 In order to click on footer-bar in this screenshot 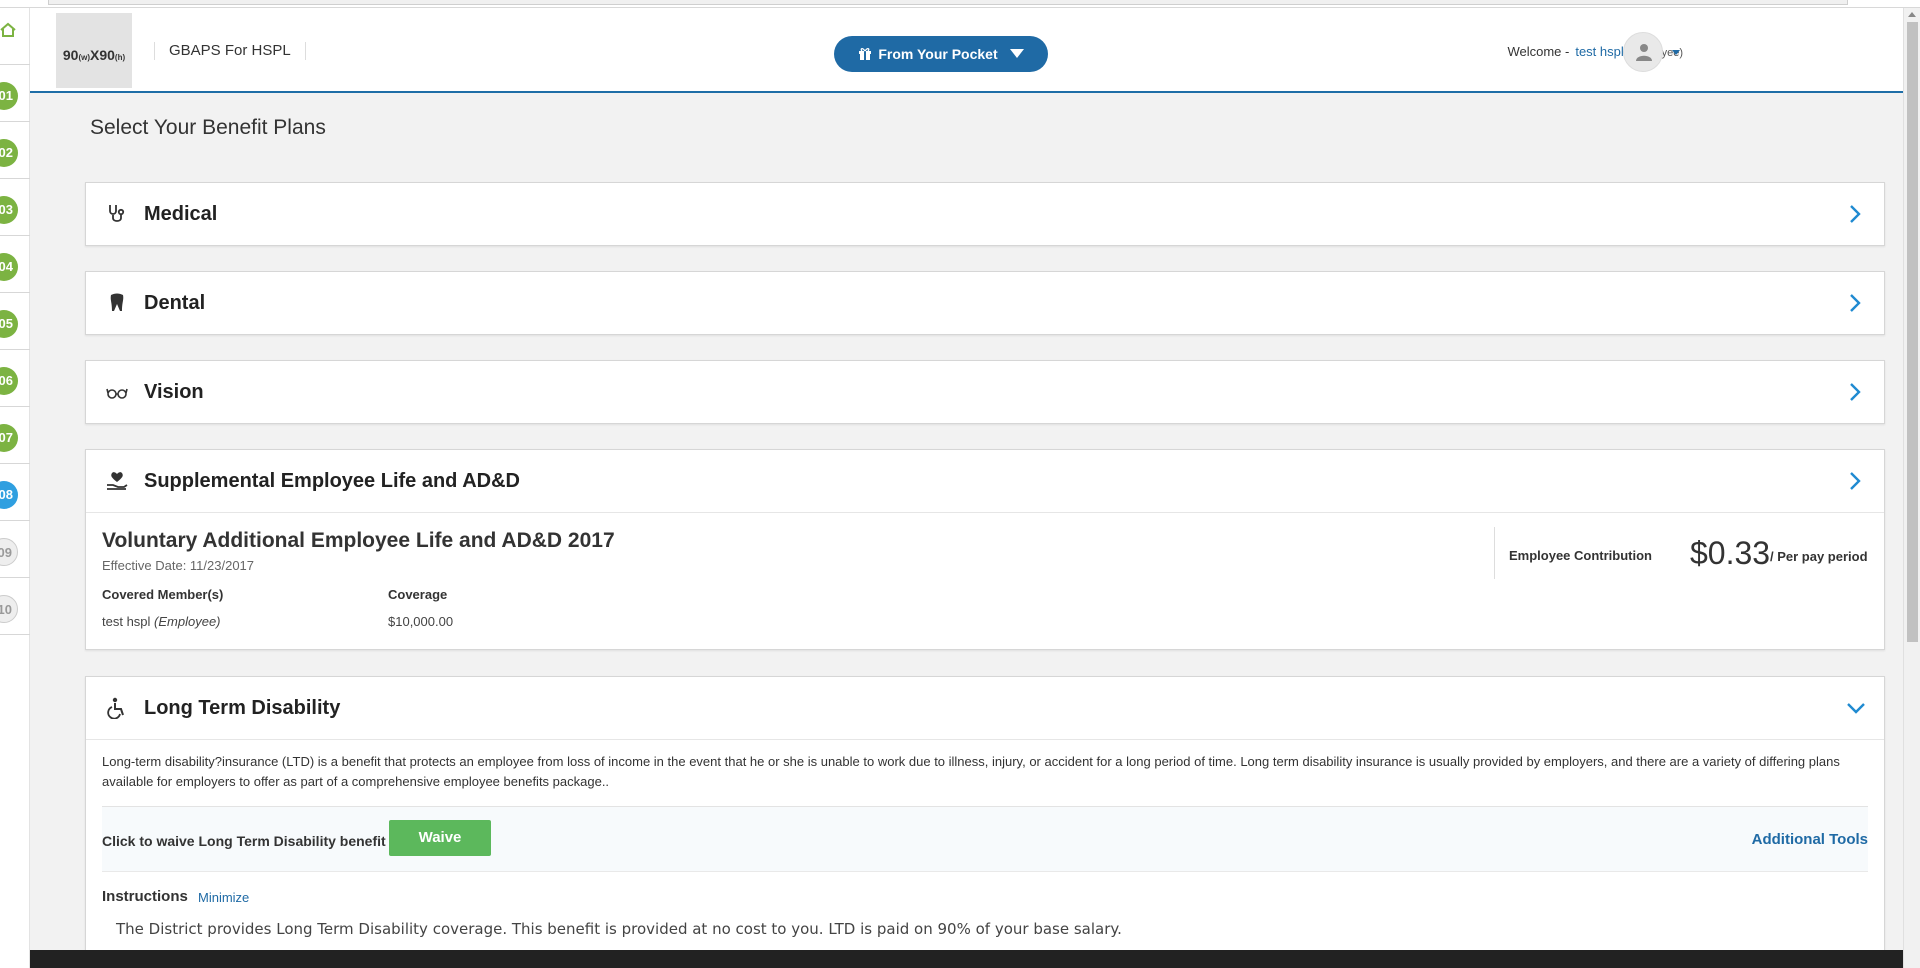, I will do `click(966, 959)`.